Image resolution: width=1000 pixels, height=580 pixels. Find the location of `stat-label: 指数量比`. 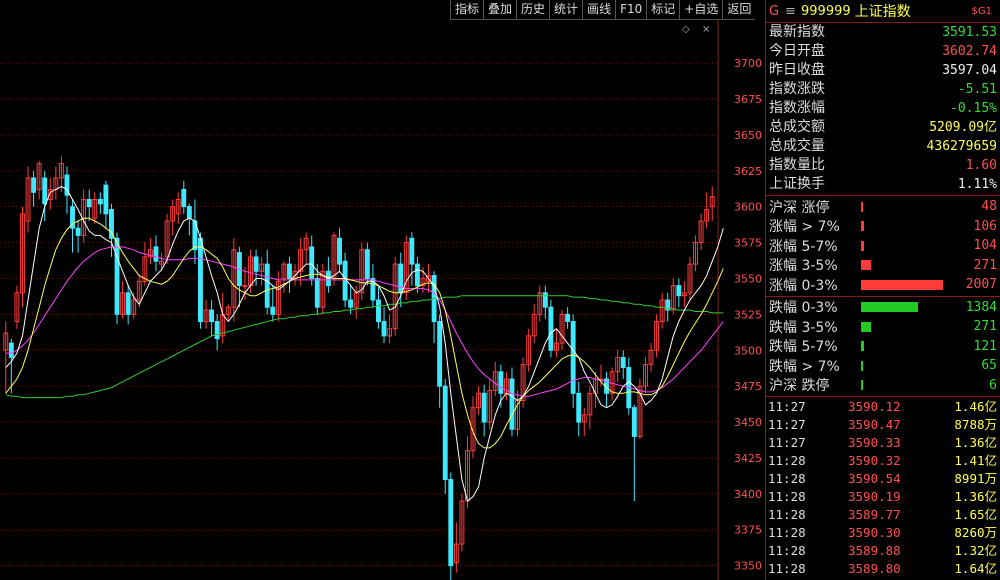

stat-label: 指数量比 is located at coordinates (797, 165).